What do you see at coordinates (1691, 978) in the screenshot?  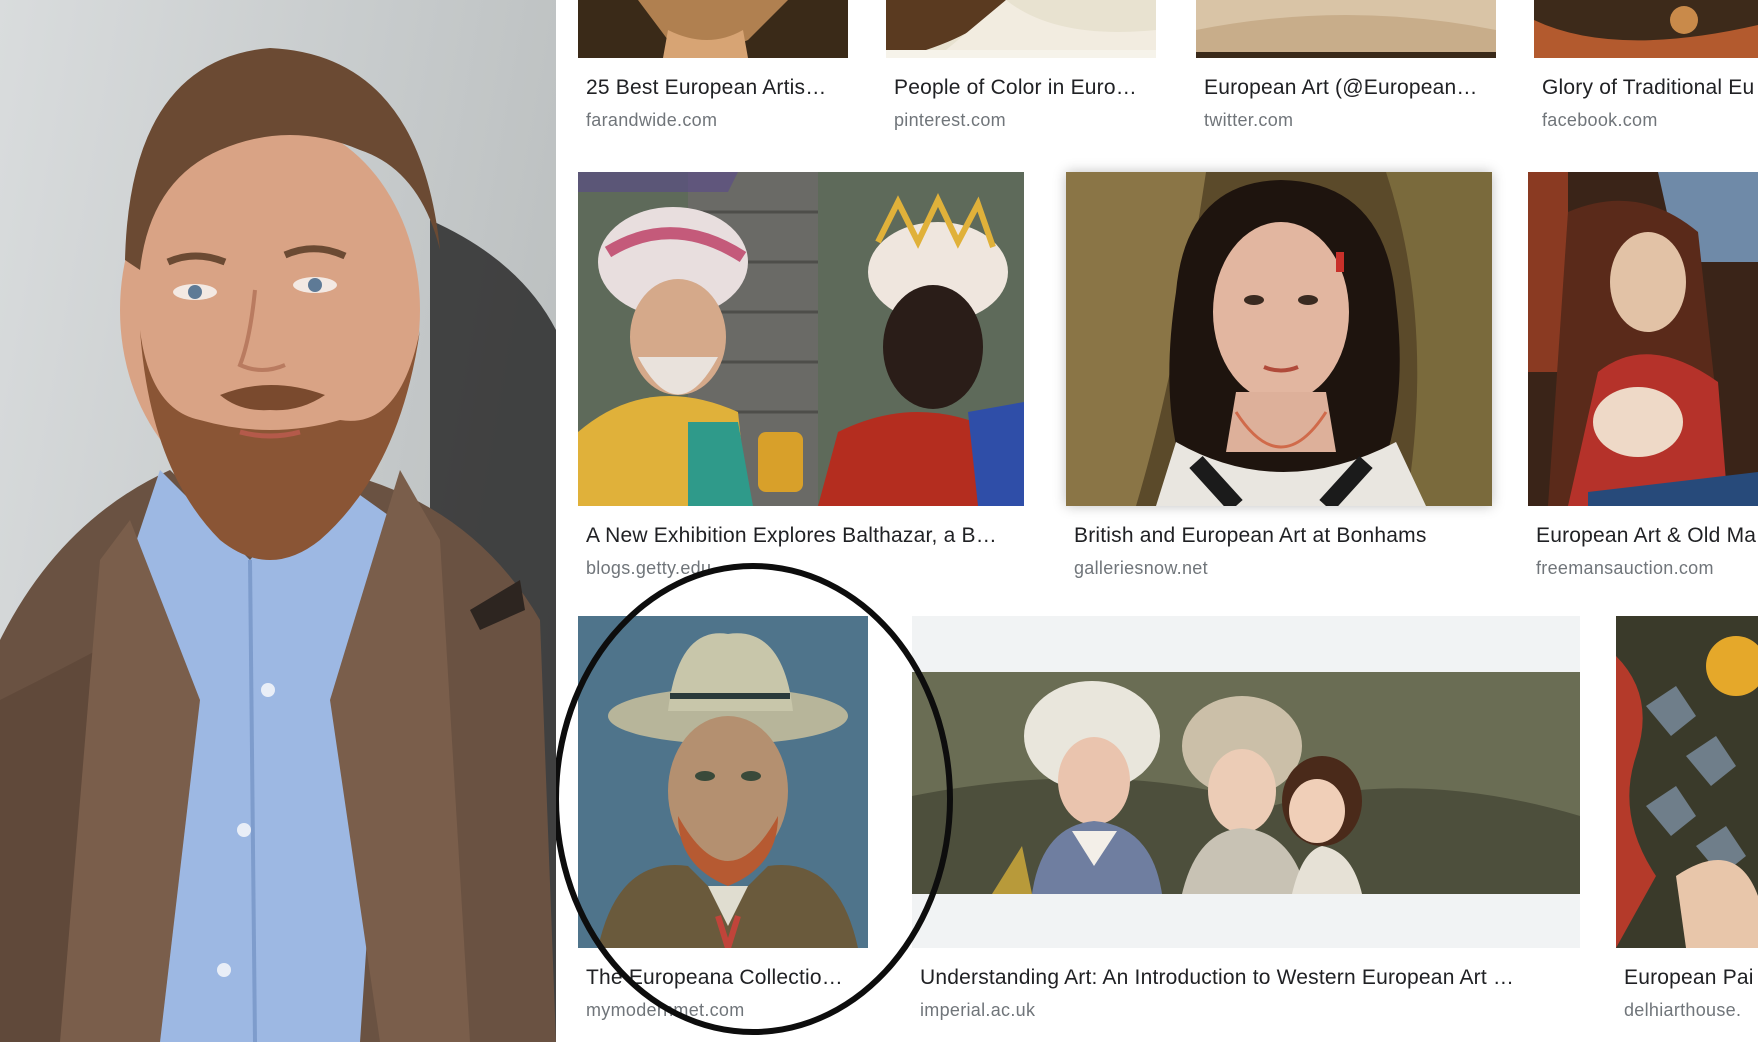 I see `result-title: European Pai` at bounding box center [1691, 978].